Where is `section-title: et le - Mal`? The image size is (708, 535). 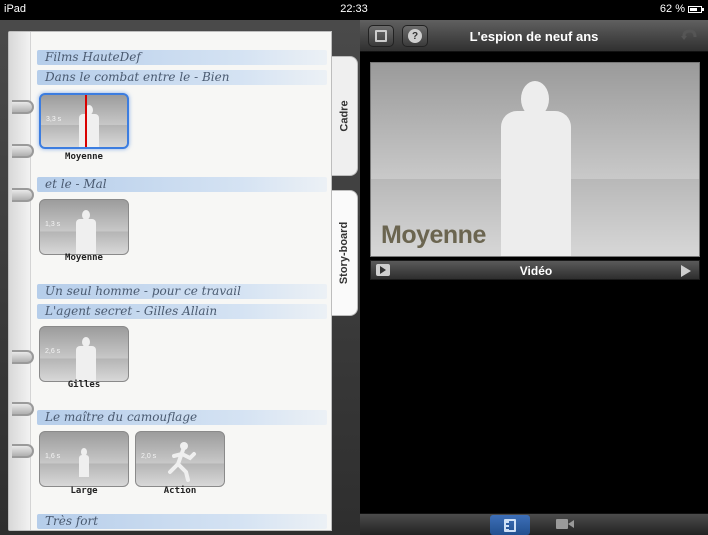
section-title: et le - Mal is located at coordinates (76, 184).